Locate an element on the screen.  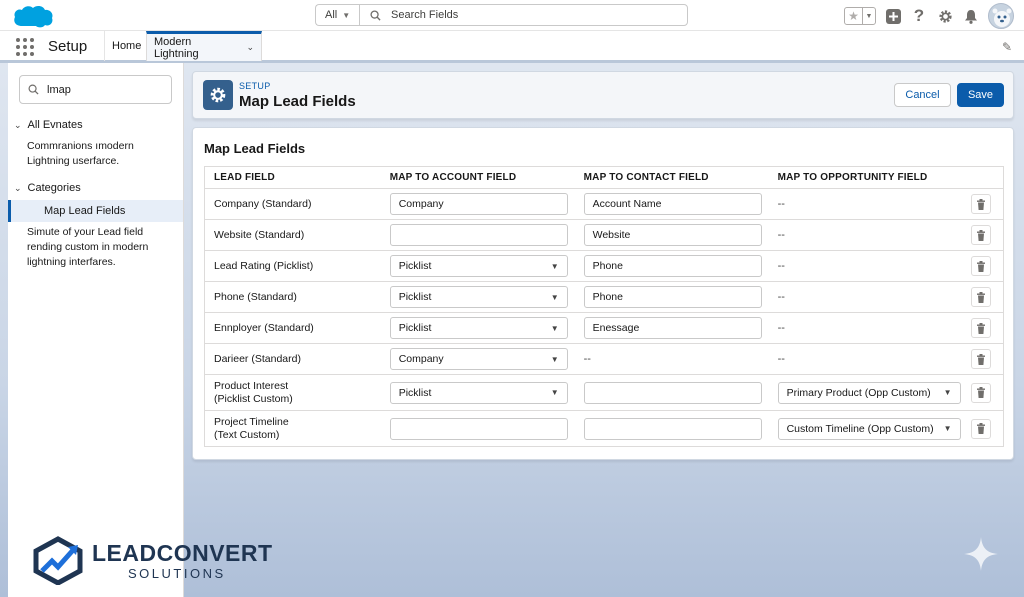
lead-field-cell: Darieer (Standard) is located at coordinates (292, 359).